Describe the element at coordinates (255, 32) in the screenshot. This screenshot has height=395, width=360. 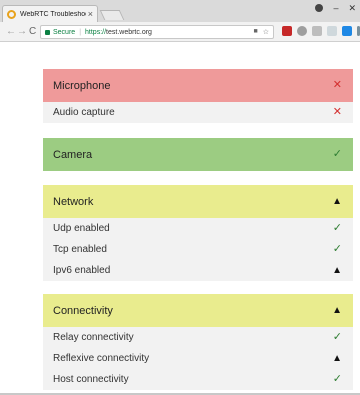
I see `camera-icon: ■` at that location.